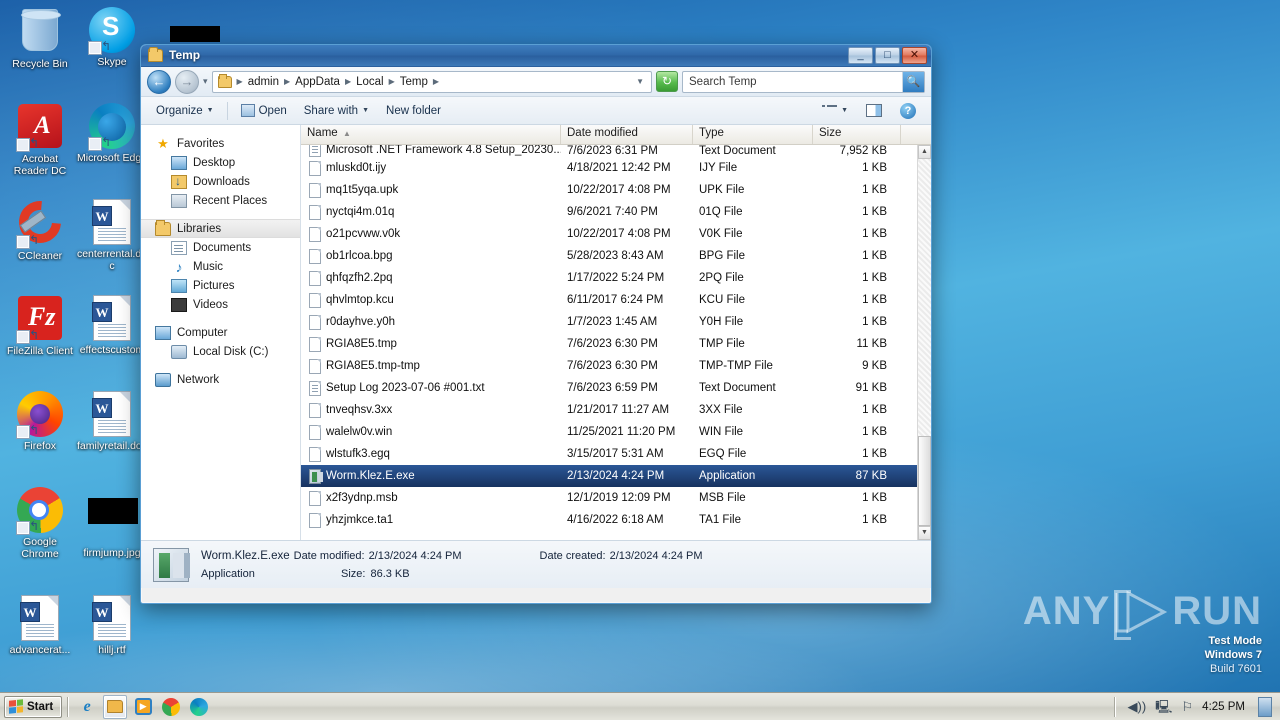 The image size is (1280, 720). Describe the element at coordinates (33, 706) in the screenshot. I see `start-button: Start` at that location.